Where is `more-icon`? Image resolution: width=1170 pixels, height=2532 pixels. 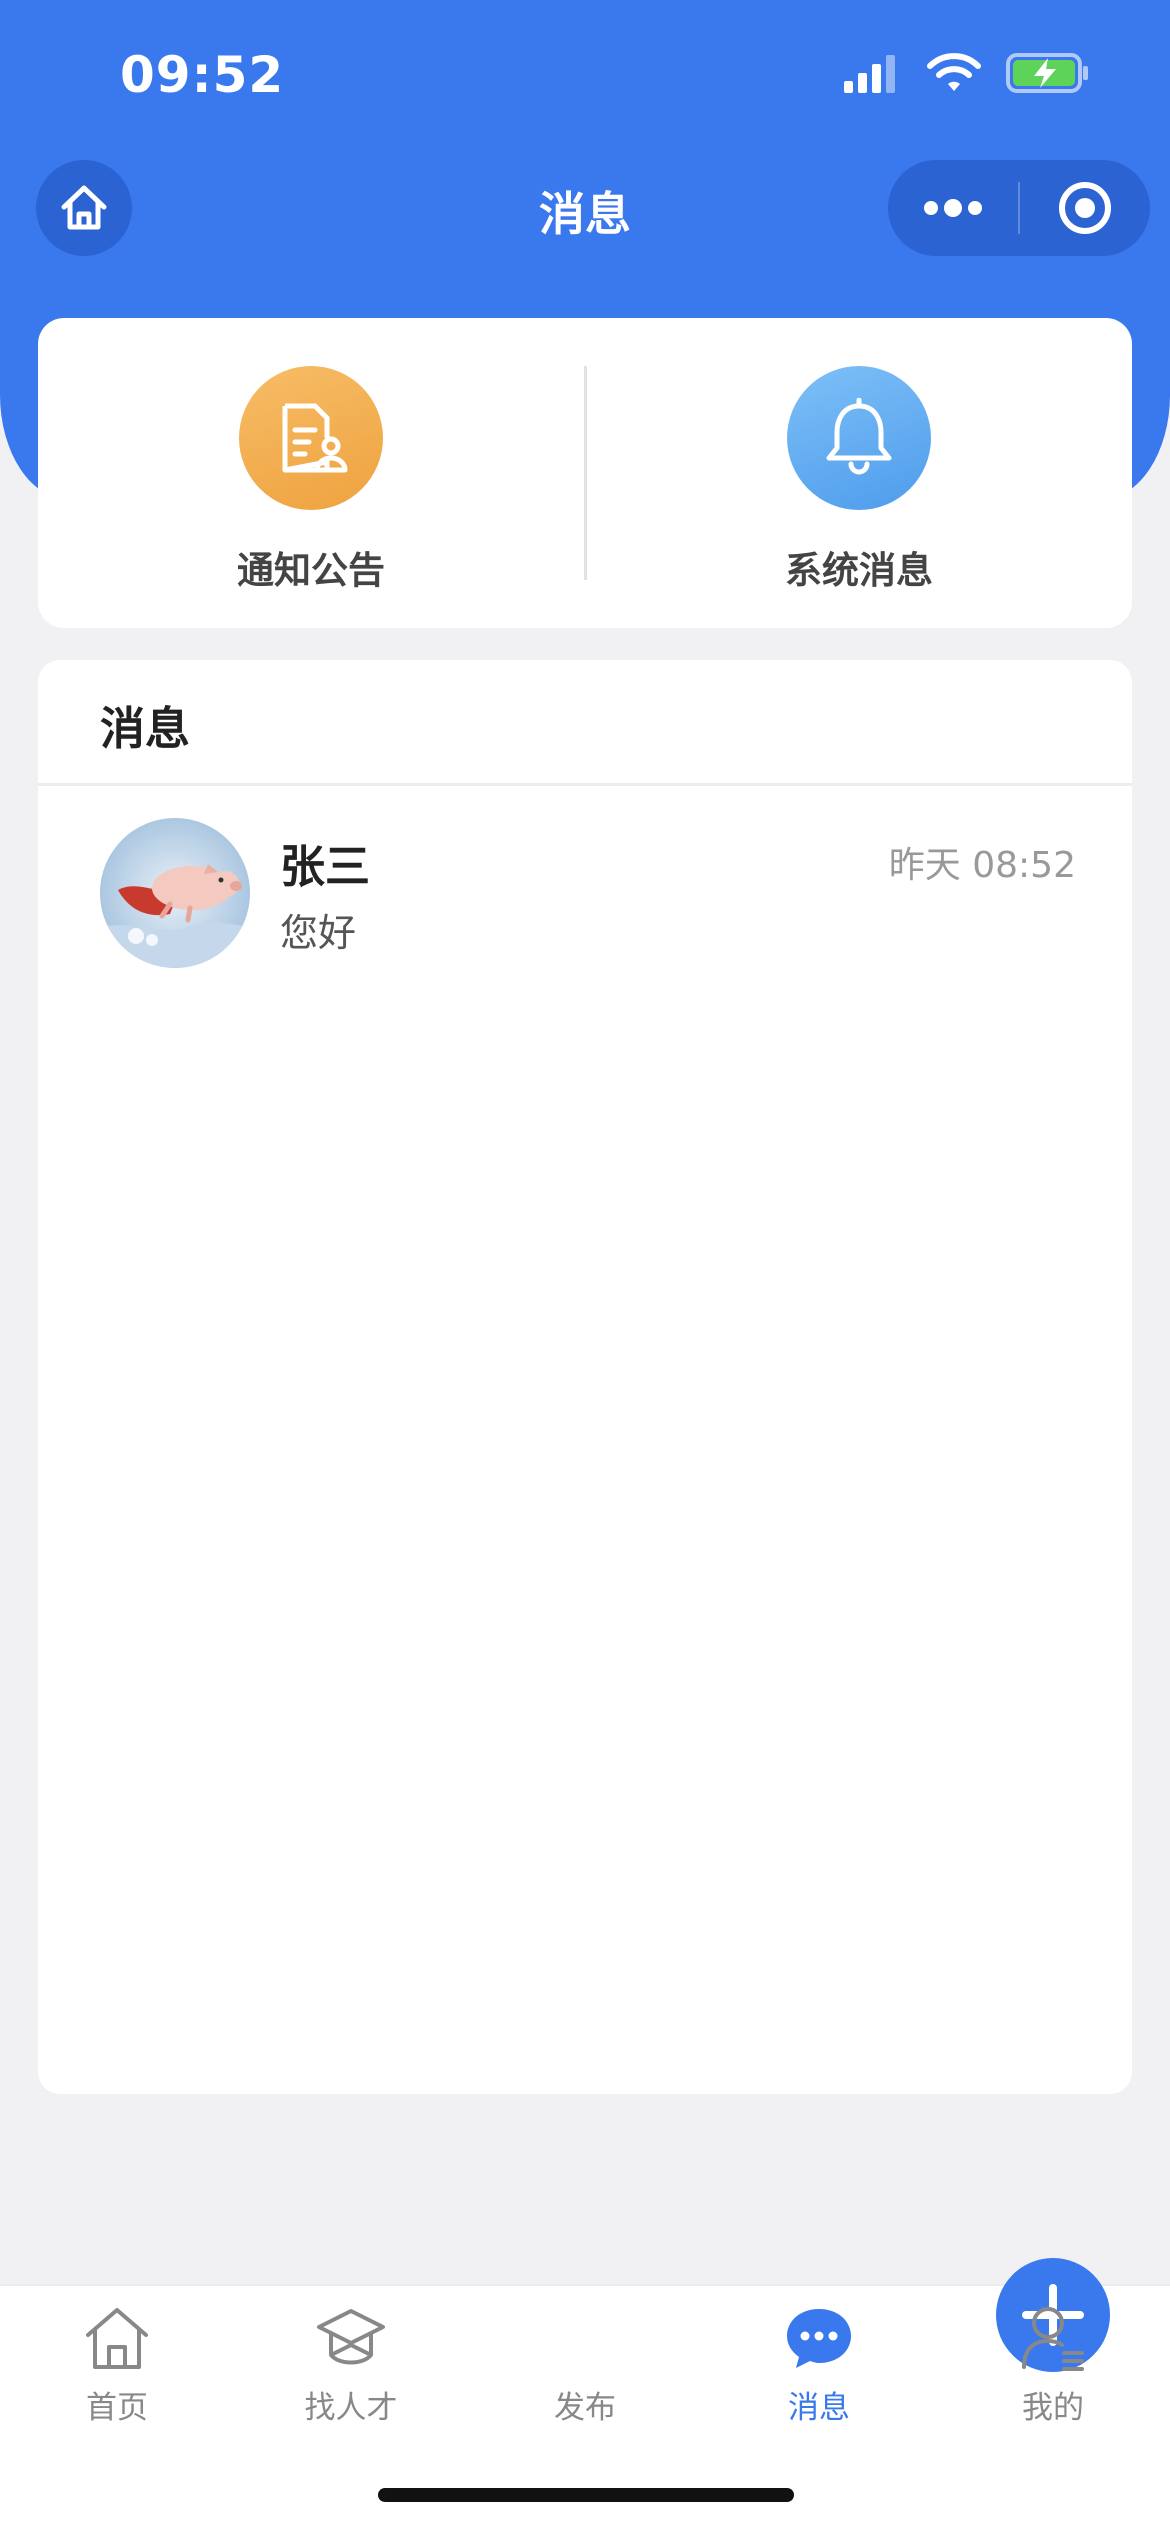
more-icon is located at coordinates (953, 208).